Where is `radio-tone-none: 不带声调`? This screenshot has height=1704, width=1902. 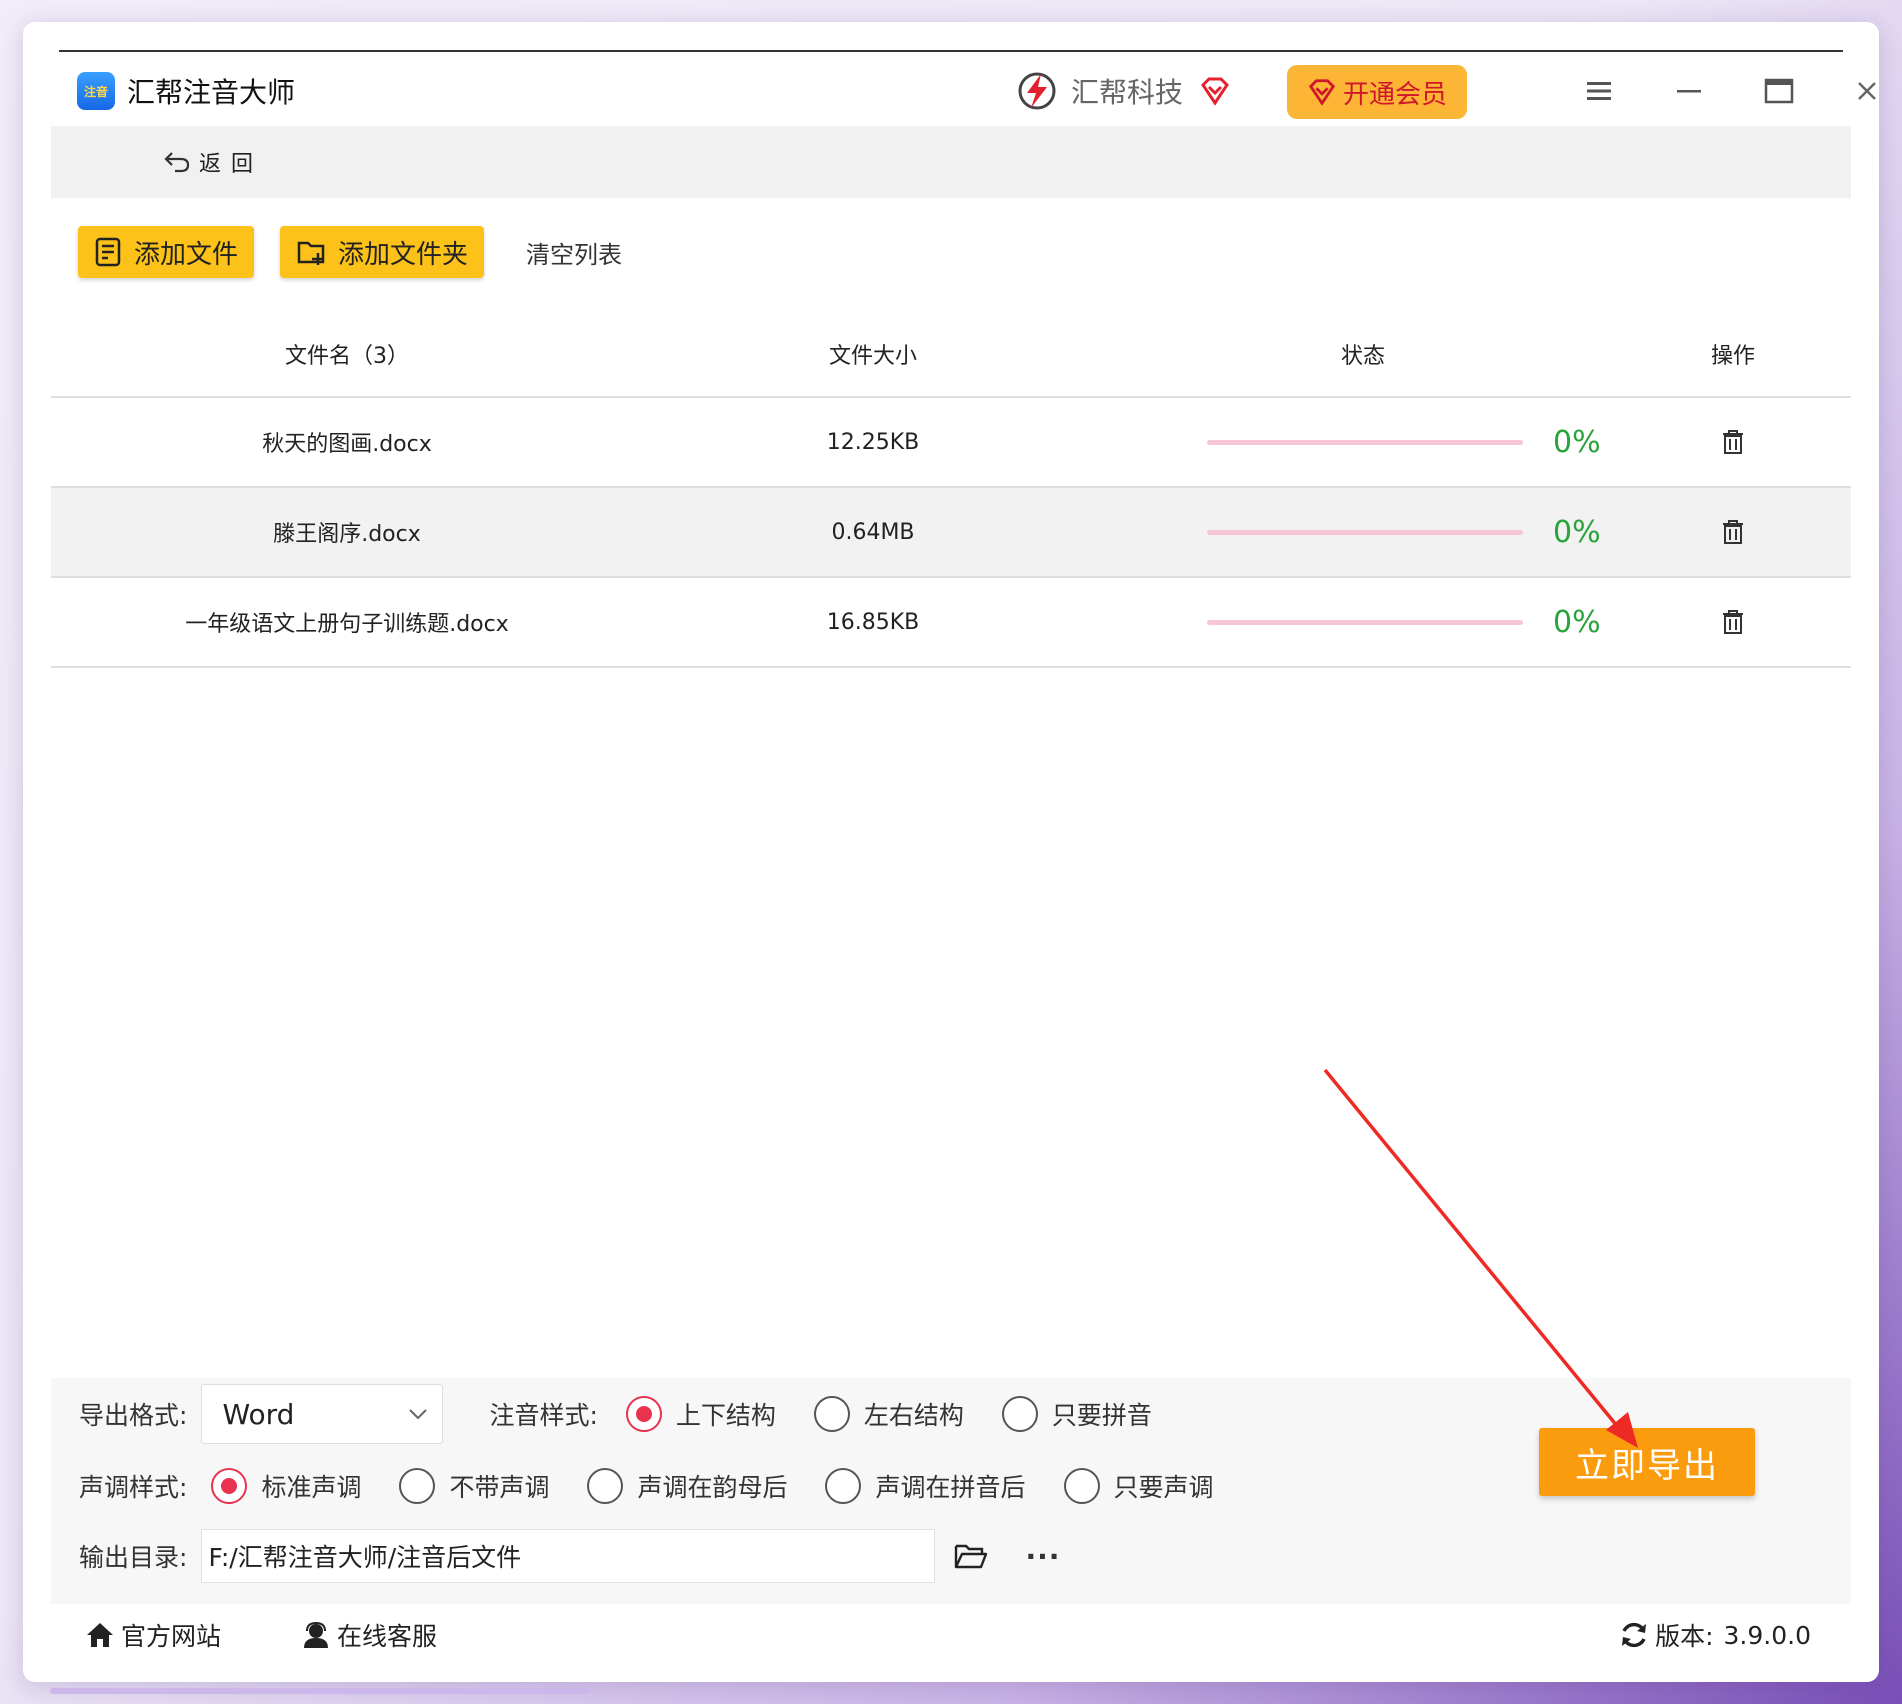 radio-tone-none: 不带声调 is located at coordinates (474, 1486).